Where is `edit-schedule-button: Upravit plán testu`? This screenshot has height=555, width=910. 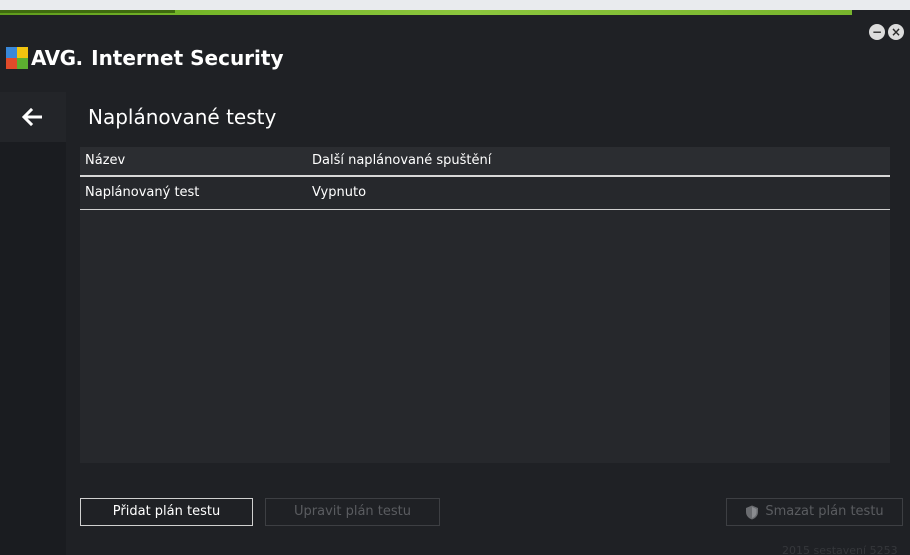 edit-schedule-button: Upravit plán testu is located at coordinates (352, 512).